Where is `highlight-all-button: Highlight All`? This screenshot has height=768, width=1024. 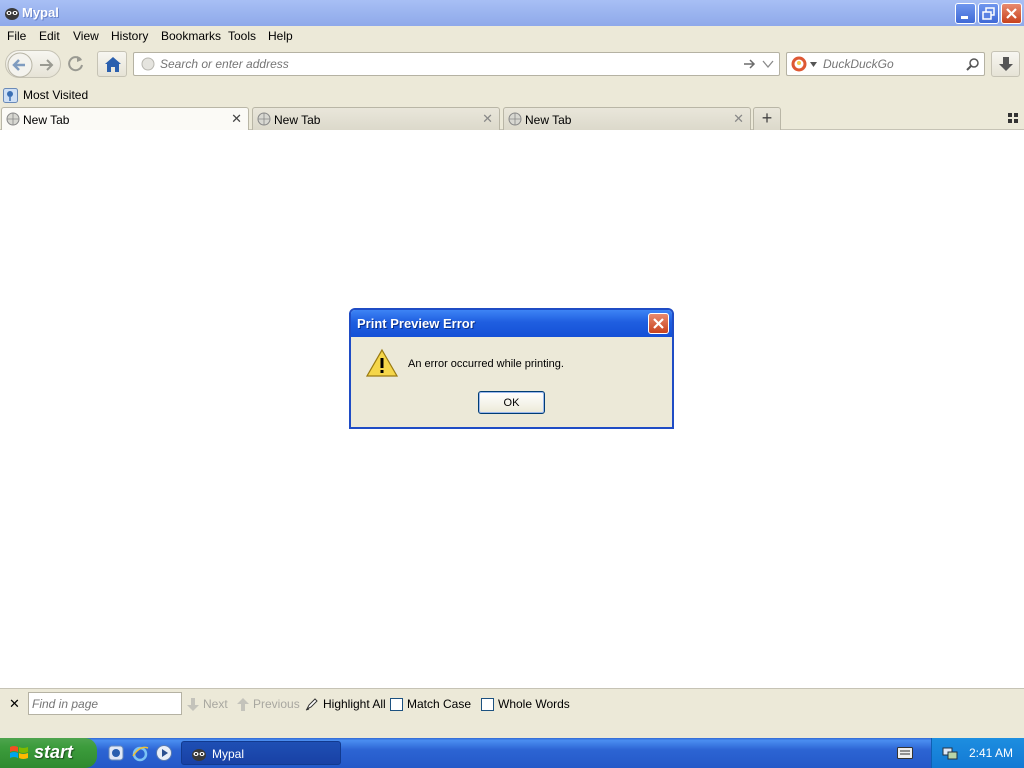
highlight-all-button: Highlight All is located at coordinates (345, 704).